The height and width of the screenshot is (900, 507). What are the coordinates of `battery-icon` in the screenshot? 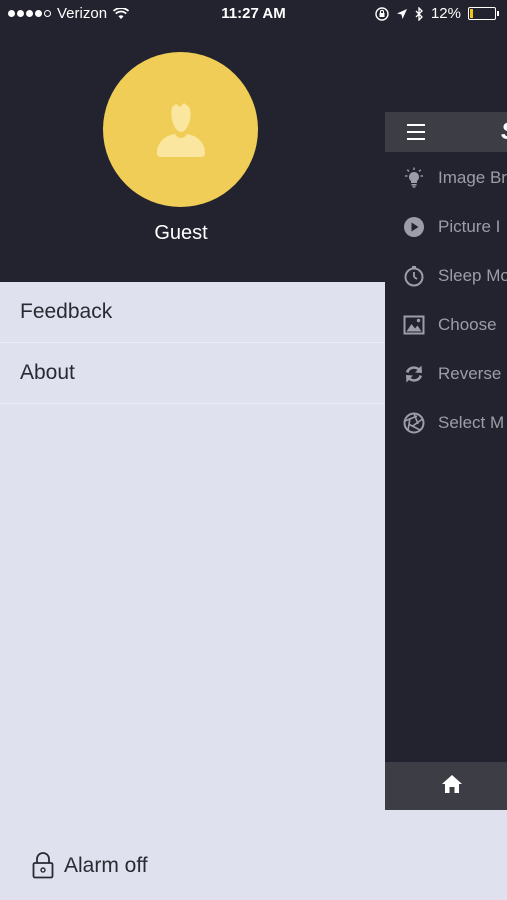 It's located at (482, 13).